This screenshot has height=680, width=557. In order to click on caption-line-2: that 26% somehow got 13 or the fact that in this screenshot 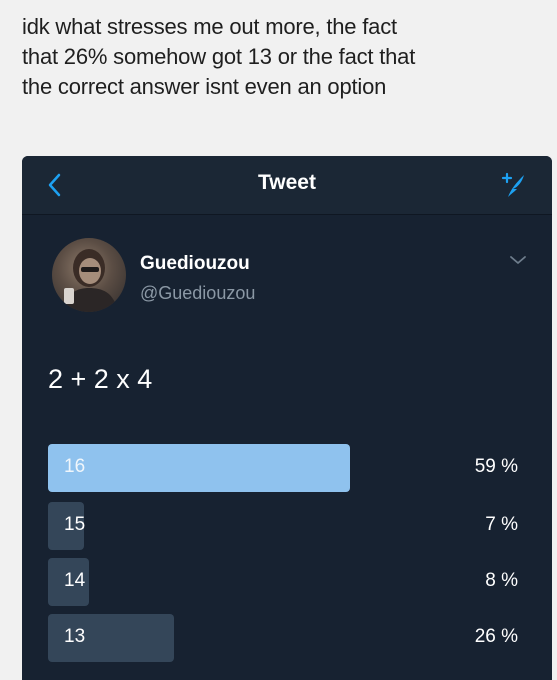, I will do `click(219, 56)`.